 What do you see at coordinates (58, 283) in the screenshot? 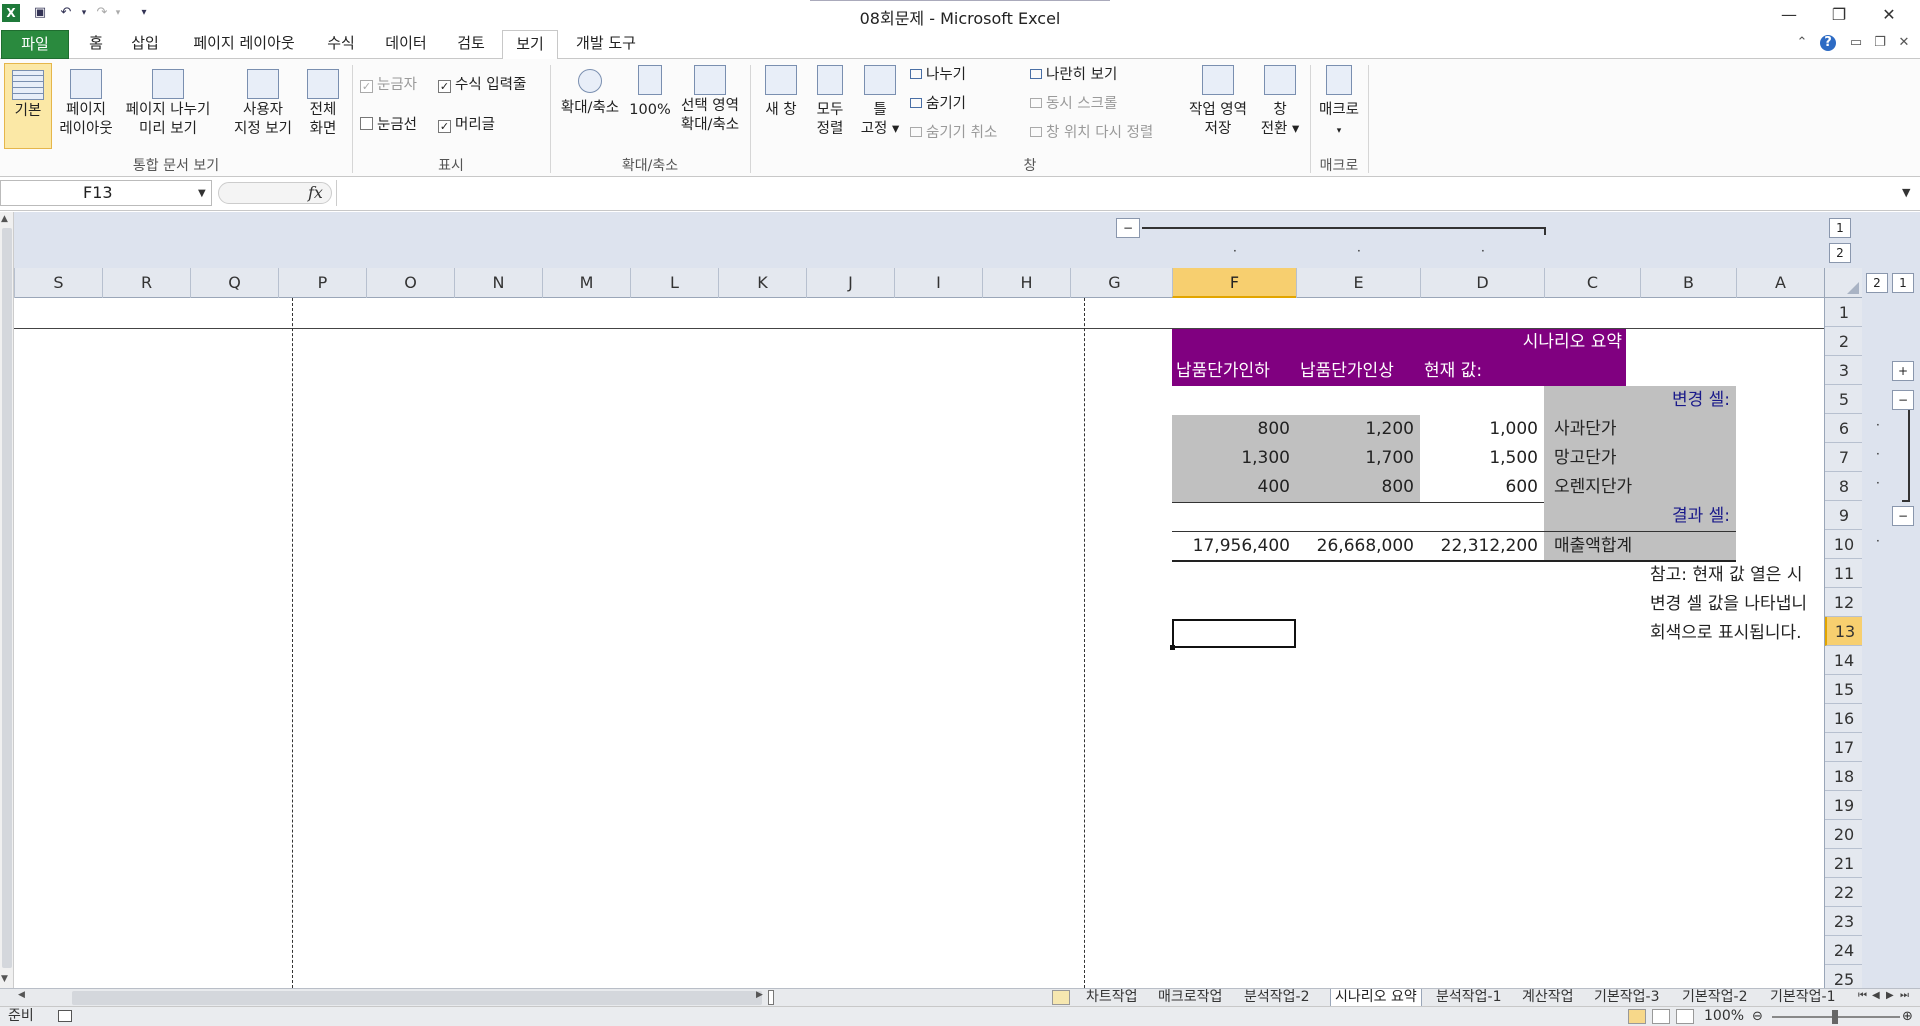
I see `col-header-s: S` at bounding box center [58, 283].